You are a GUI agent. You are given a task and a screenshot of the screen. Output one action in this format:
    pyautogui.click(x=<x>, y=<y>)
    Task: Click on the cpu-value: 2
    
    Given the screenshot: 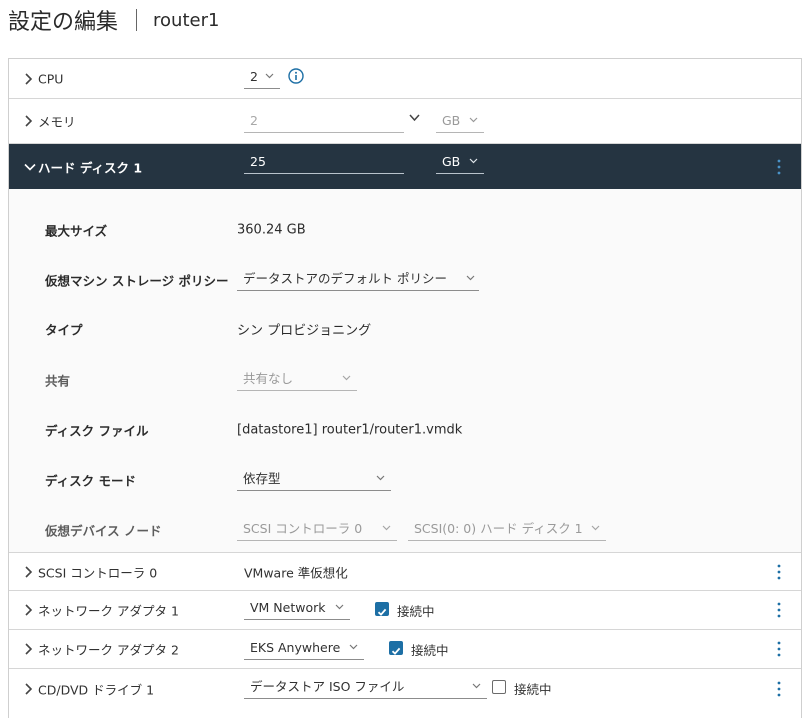 What is the action you would take?
    pyautogui.click(x=254, y=76)
    